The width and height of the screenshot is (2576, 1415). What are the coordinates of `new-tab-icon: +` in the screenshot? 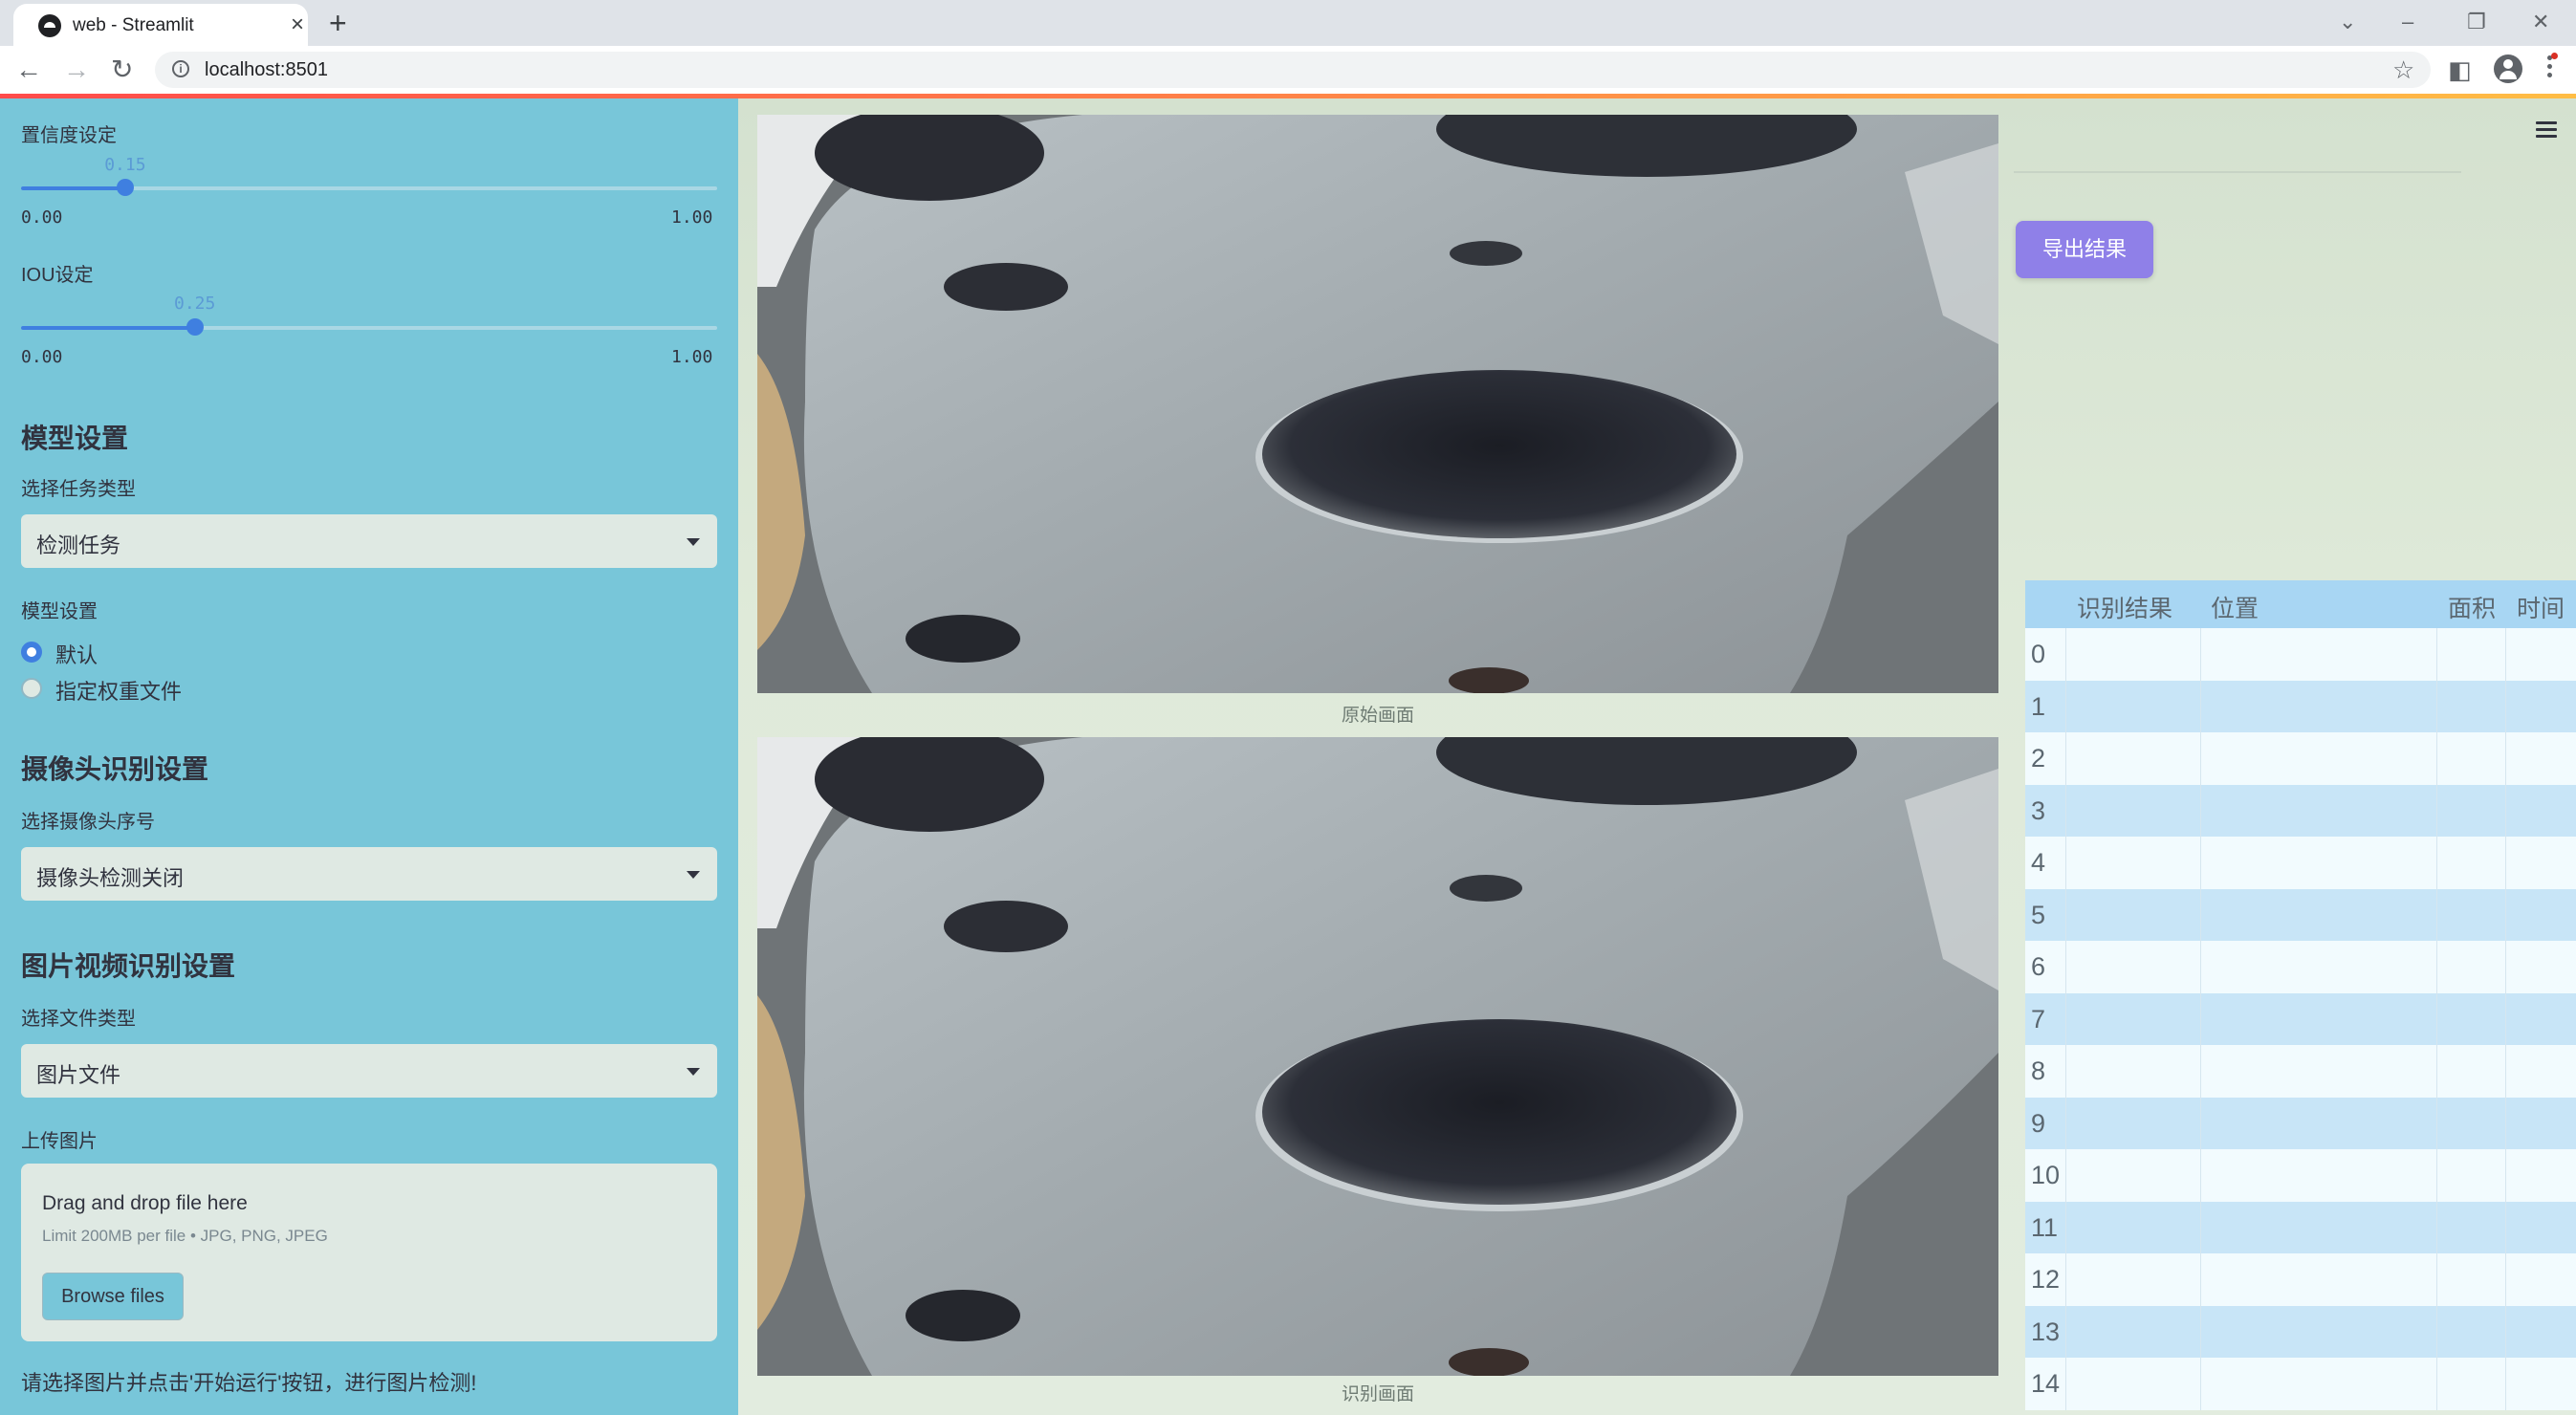 It's located at (338, 23).